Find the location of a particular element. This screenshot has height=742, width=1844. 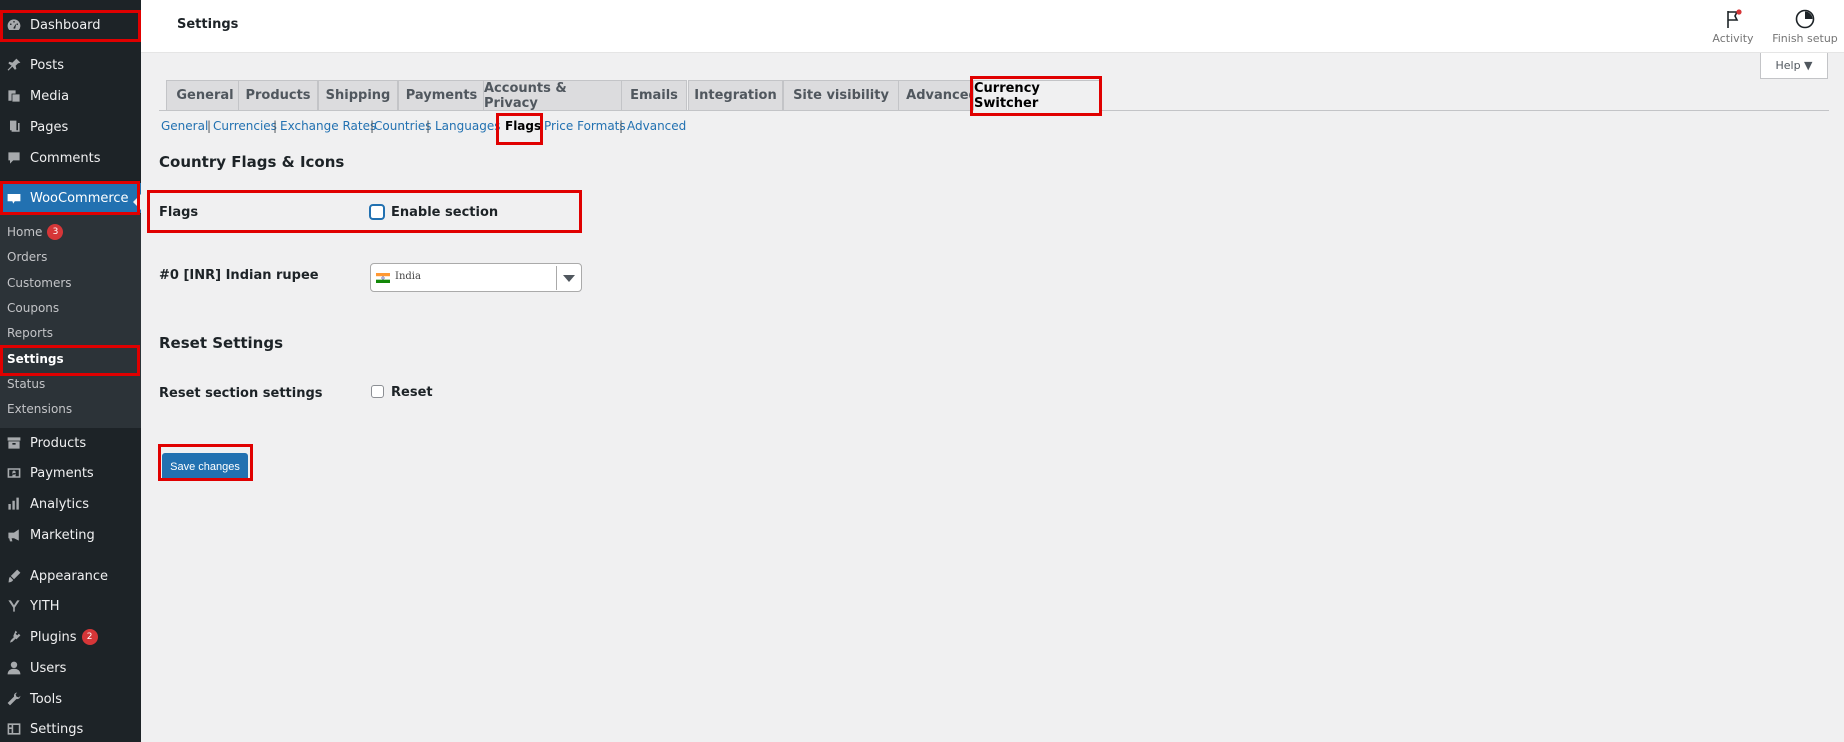

sidebar-item-comments: Comments is located at coordinates (70, 158).